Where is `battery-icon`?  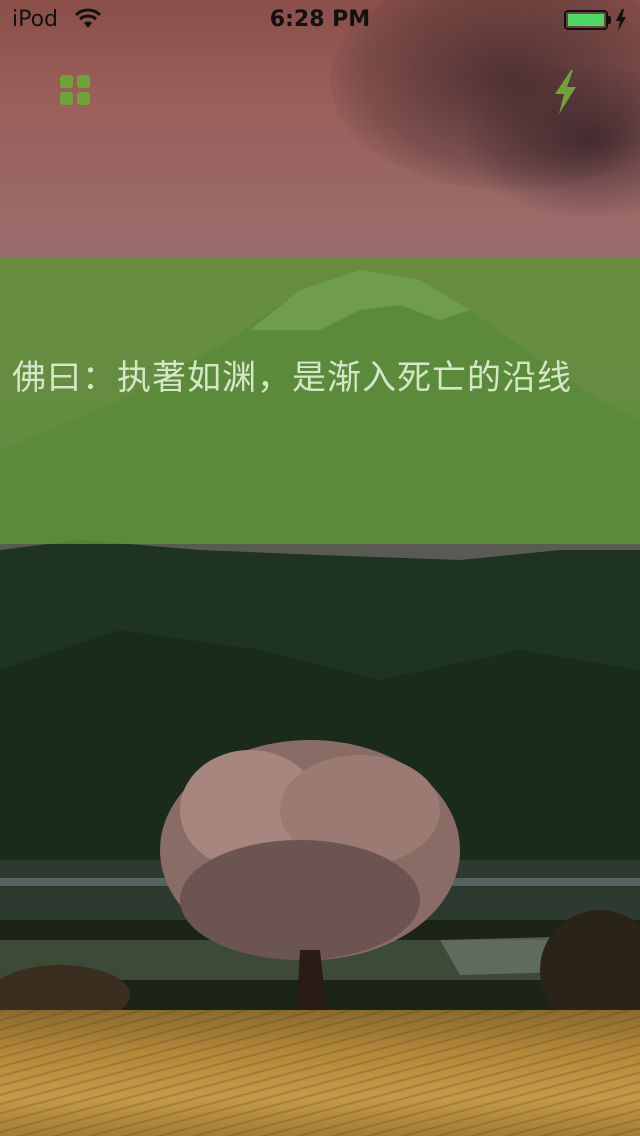 battery-icon is located at coordinates (586, 20).